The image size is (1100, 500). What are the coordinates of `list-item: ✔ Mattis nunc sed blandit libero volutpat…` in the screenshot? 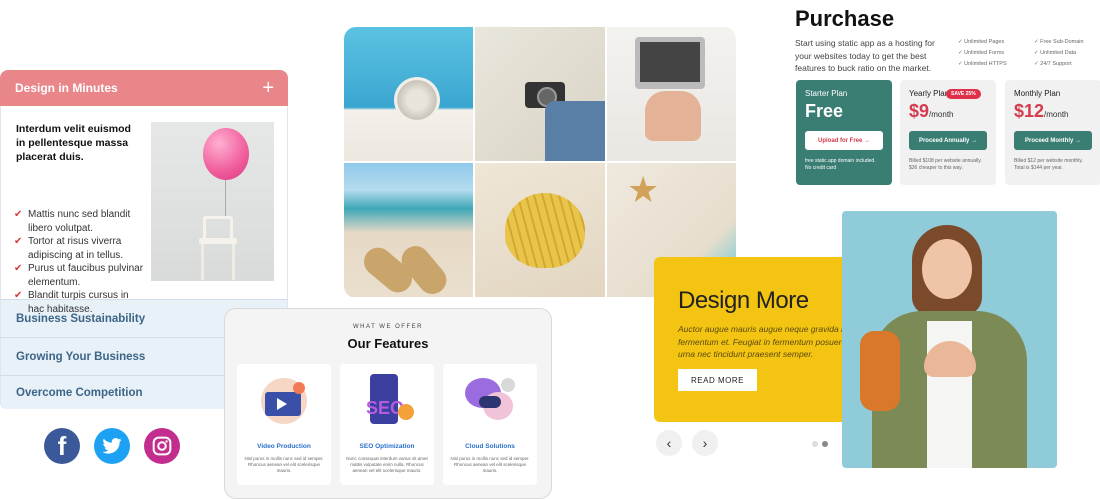 It's located at (72, 221).